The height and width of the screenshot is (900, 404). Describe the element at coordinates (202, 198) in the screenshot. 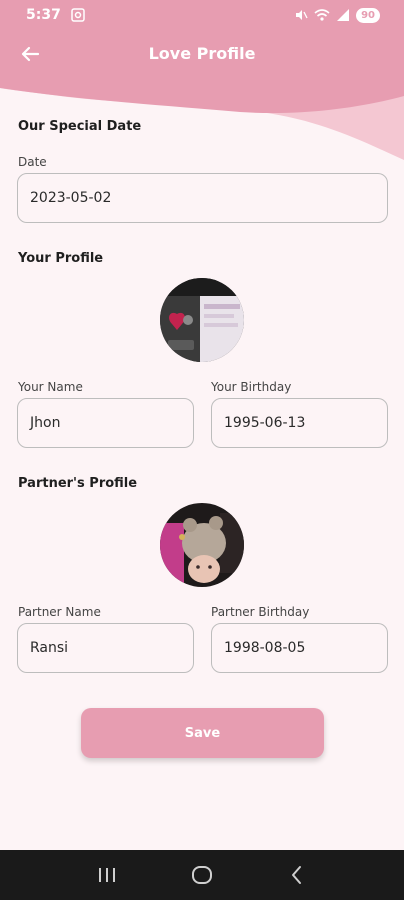

I see `date-field: 2023-05-02` at that location.